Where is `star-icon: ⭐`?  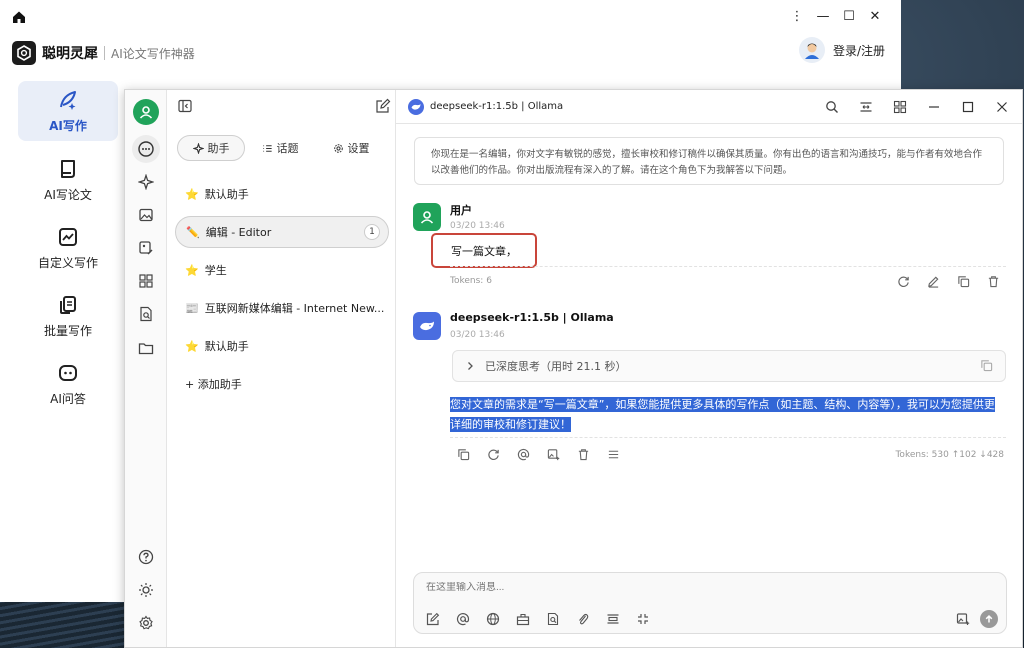
star-icon: ⭐ is located at coordinates (192, 346).